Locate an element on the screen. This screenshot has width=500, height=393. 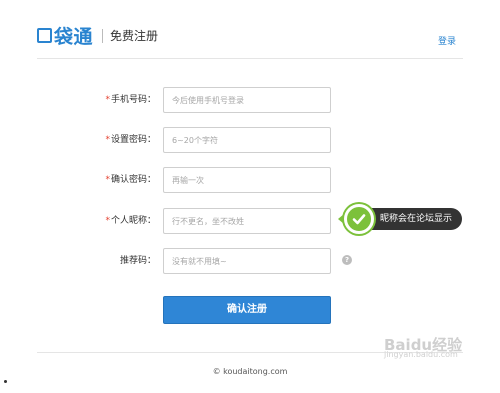
form-row-referral: 推荐码： is located at coordinates (250, 261).